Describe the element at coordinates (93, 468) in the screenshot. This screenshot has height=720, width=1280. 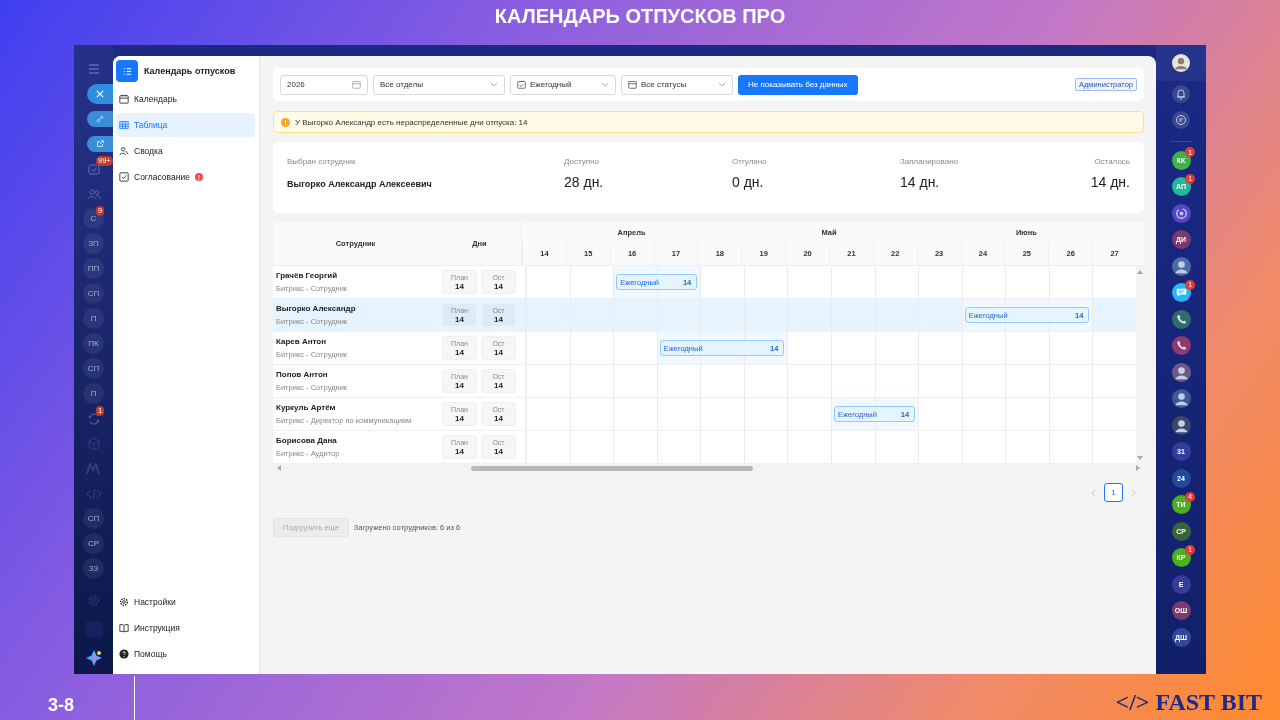
I see `brand-m-icon` at that location.